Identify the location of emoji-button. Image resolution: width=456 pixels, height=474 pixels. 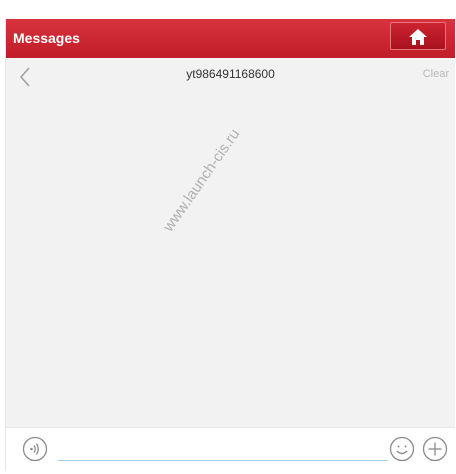
(402, 449).